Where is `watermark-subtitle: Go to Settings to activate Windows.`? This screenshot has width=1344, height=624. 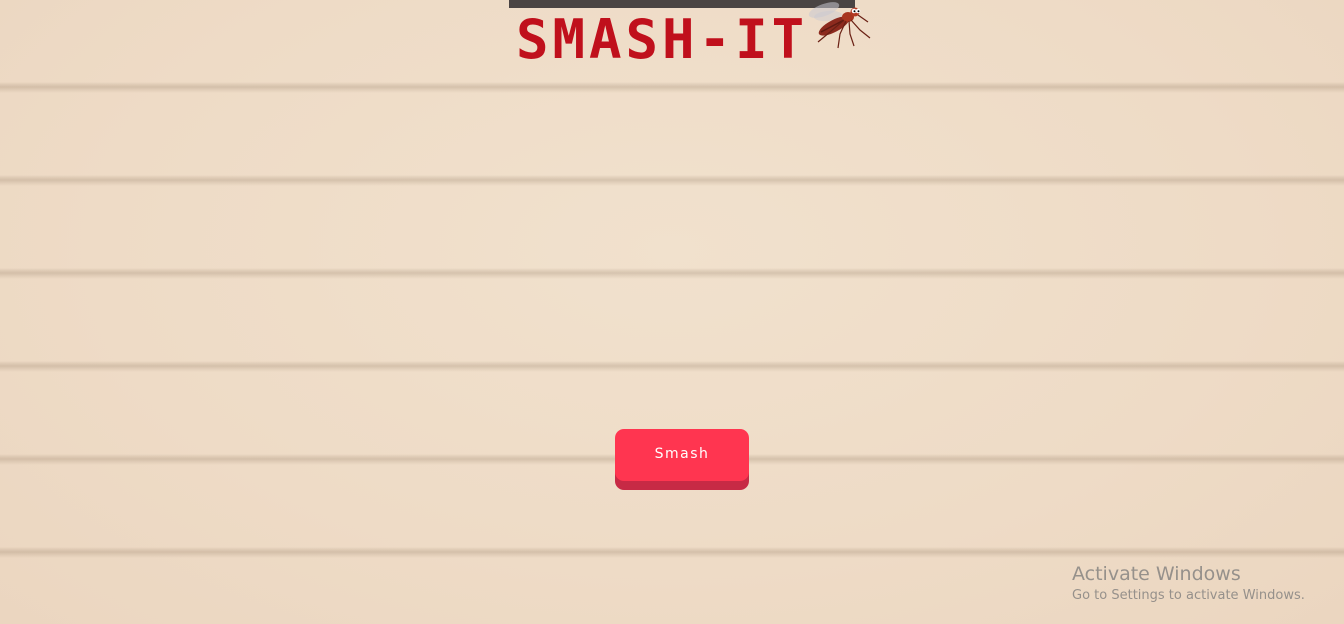 watermark-subtitle: Go to Settings to activate Windows. is located at coordinates (1188, 595).